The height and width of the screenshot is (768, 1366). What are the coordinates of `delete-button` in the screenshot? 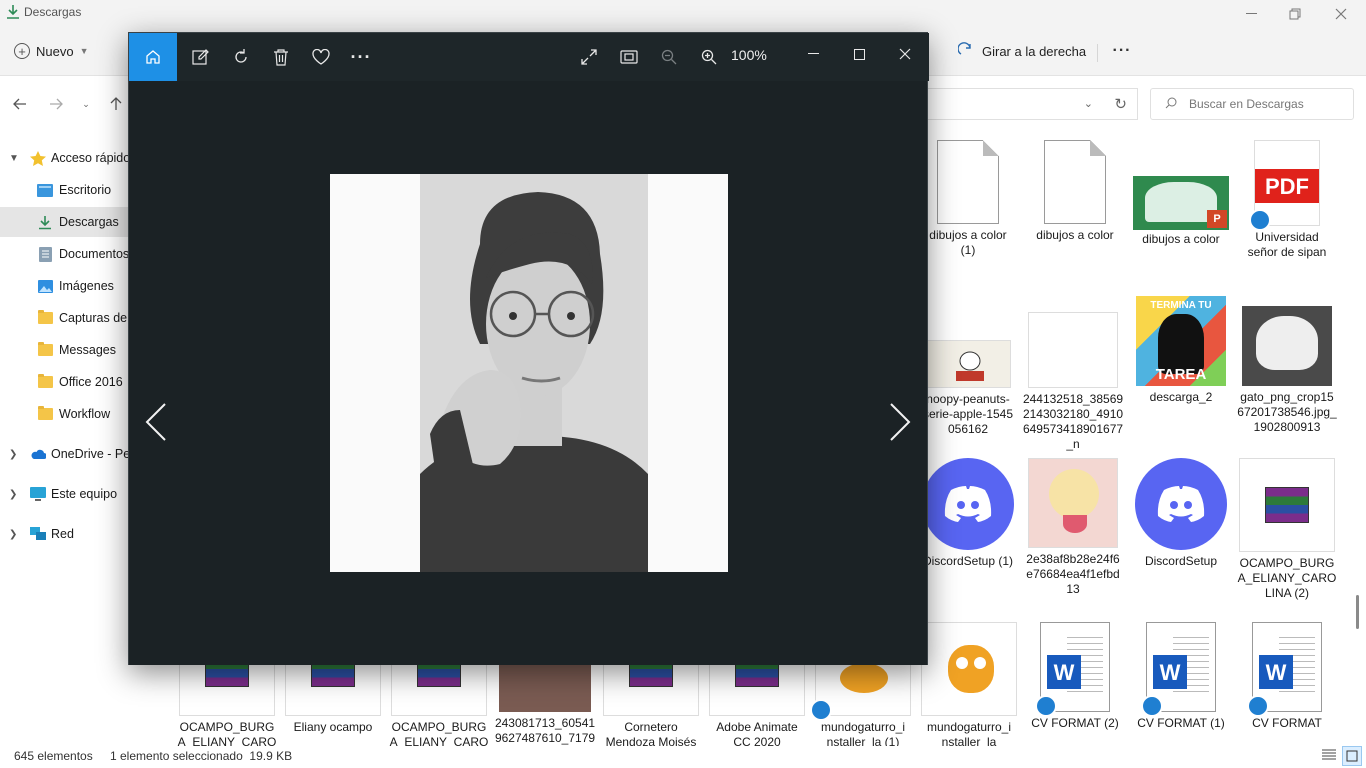 It's located at (281, 57).